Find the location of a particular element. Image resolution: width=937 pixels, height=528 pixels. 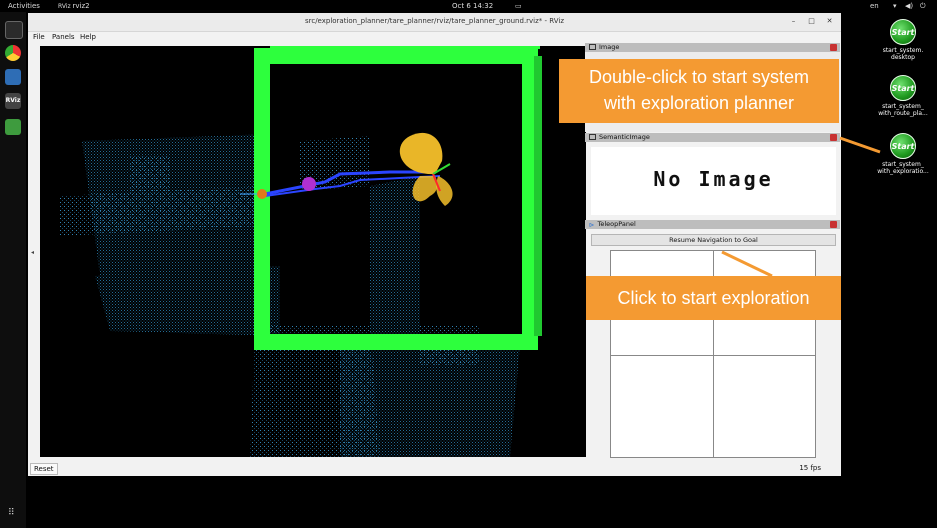

callout-line-1: Double-click to start system is located at coordinates (699, 77).